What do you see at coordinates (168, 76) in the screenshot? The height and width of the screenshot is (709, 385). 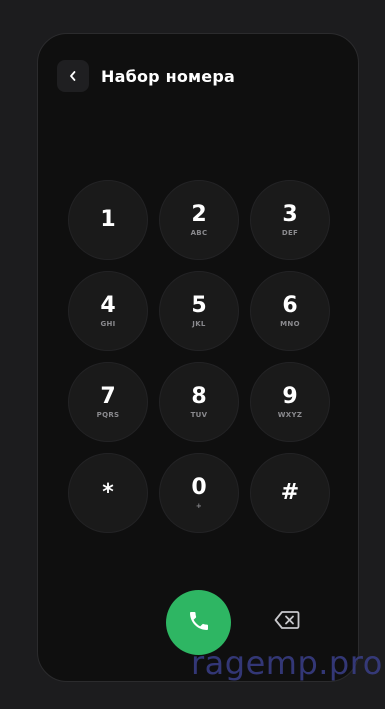 I see `page-title: Набор номера` at bounding box center [168, 76].